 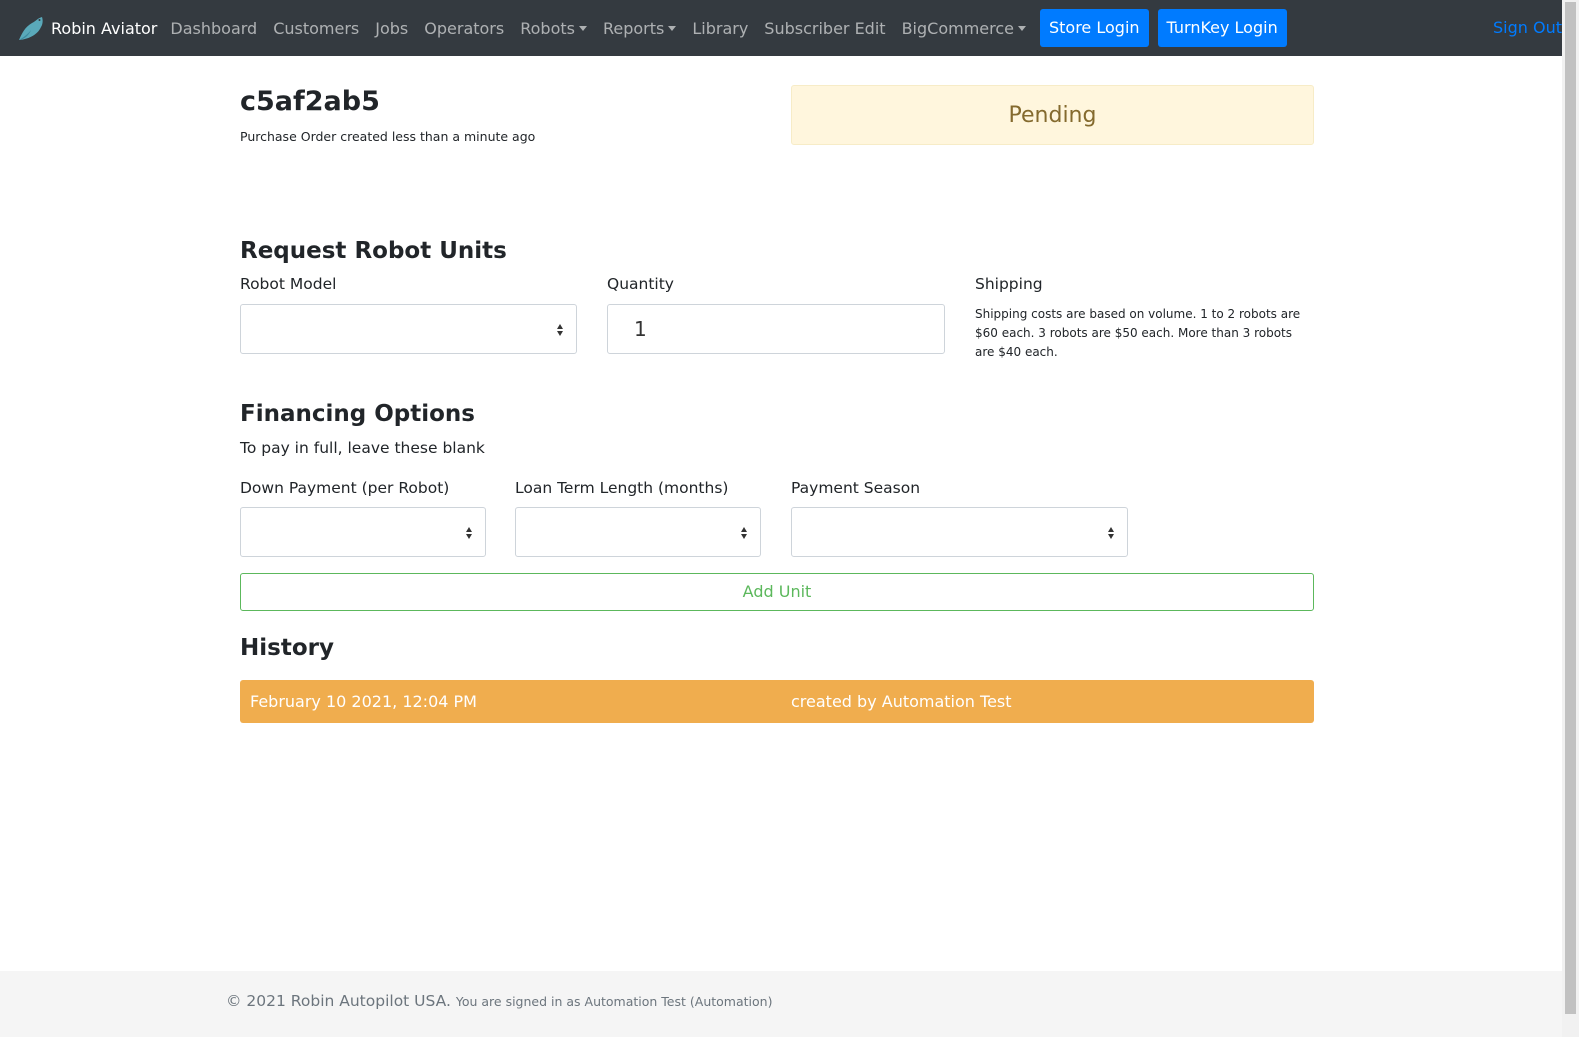 What do you see at coordinates (640, 284) in the screenshot?
I see `quantity-label: Quantity` at bounding box center [640, 284].